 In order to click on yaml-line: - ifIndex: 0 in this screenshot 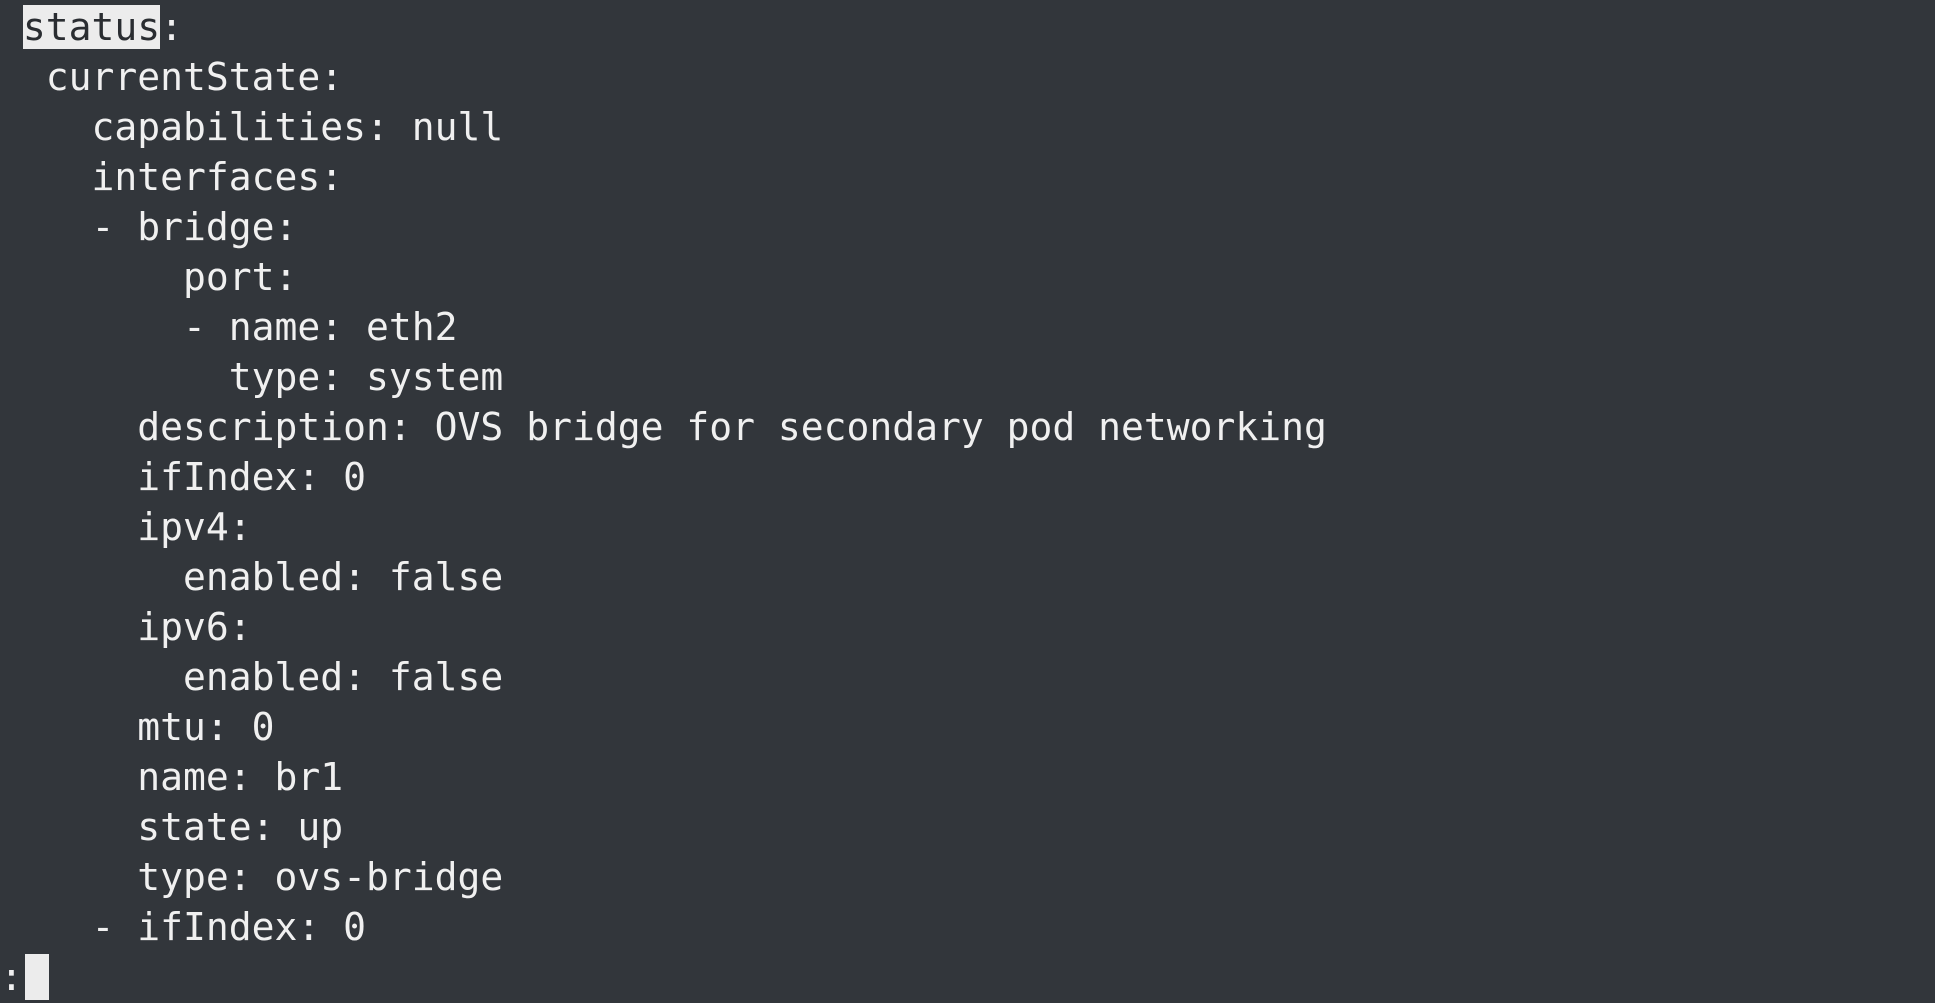, I will do `click(183, 927)`.